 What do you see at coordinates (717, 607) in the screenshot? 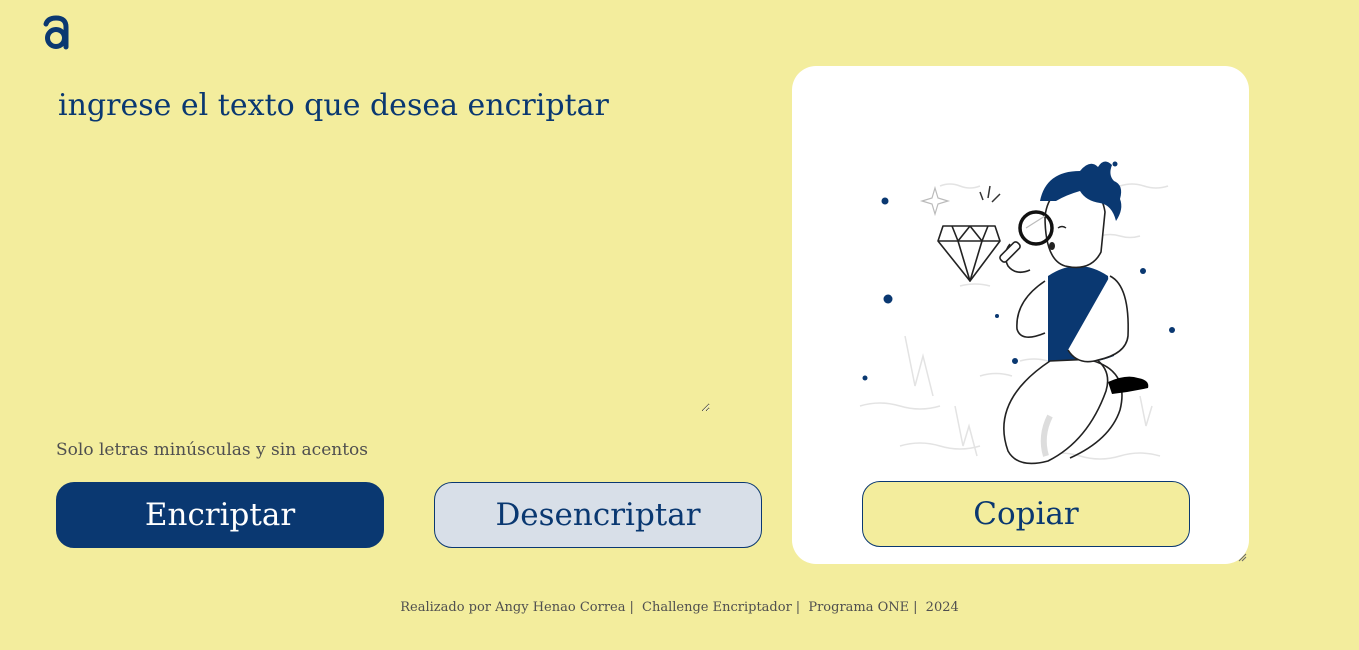
I see `footer-challenge: Challenge Encriptador` at bounding box center [717, 607].